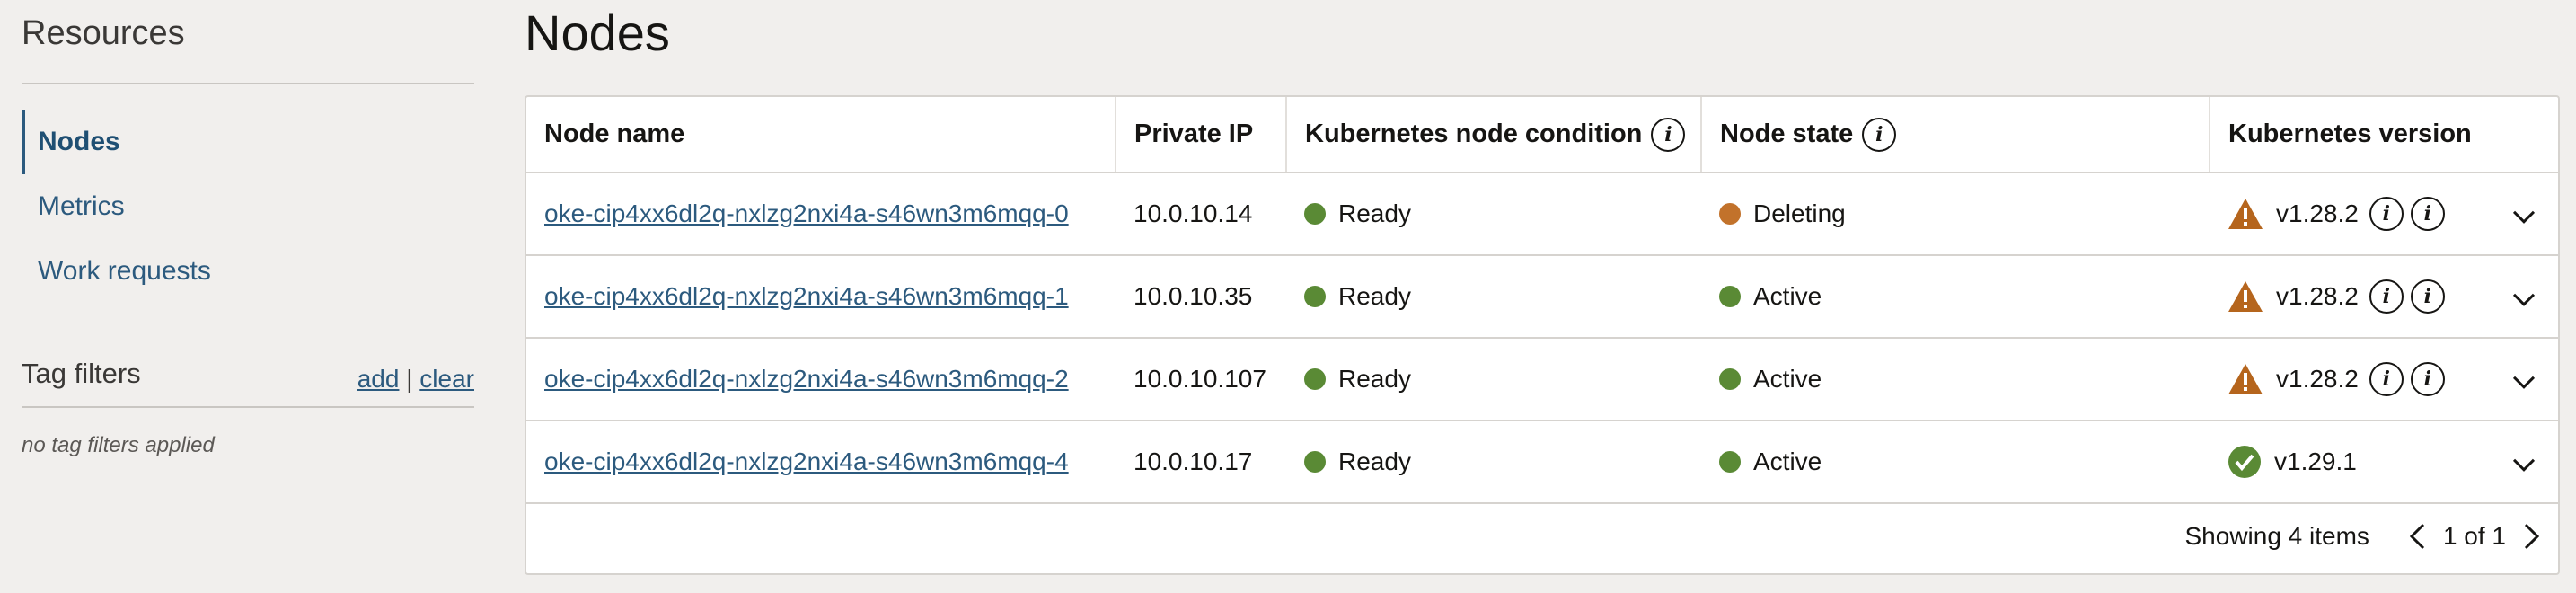 The height and width of the screenshot is (593, 2576). What do you see at coordinates (1955, 214) in the screenshot?
I see `node-state-cell: Deleting` at bounding box center [1955, 214].